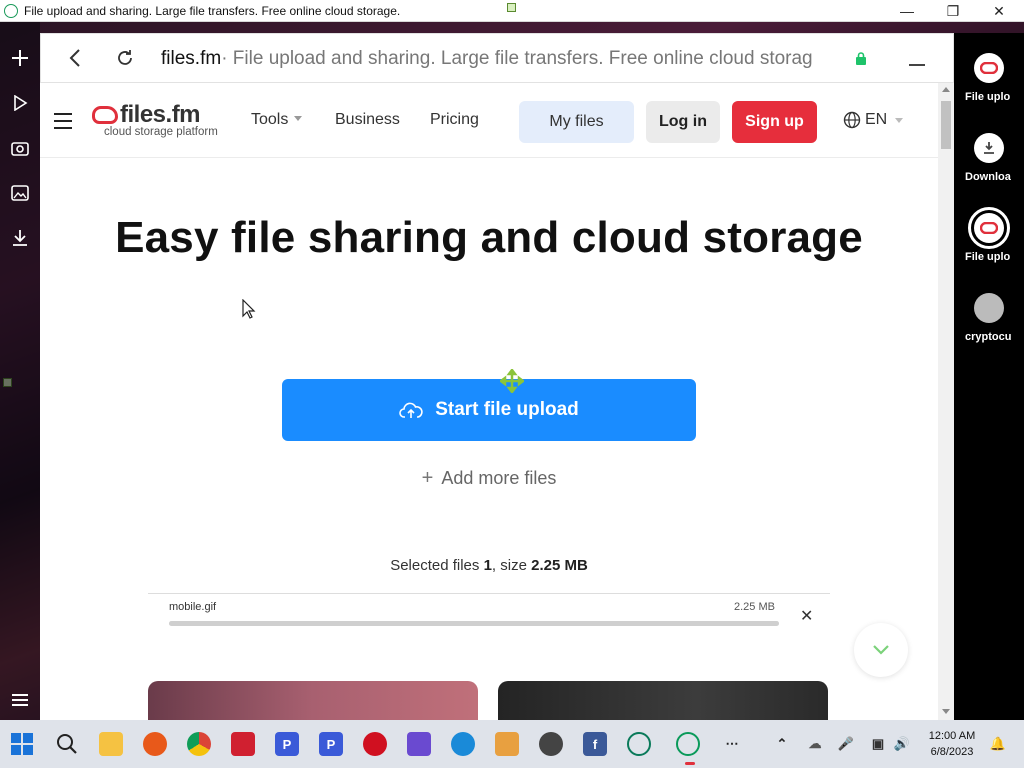  Describe the element at coordinates (806, 616) in the screenshot. I see `remove-file-icon: ✕` at that location.